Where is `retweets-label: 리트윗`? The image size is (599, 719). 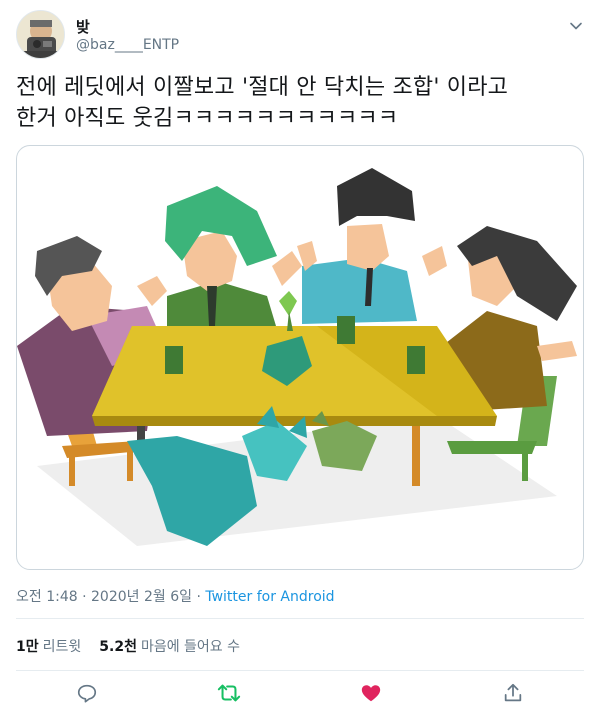 retweets-label: 리트윗 is located at coordinates (62, 647).